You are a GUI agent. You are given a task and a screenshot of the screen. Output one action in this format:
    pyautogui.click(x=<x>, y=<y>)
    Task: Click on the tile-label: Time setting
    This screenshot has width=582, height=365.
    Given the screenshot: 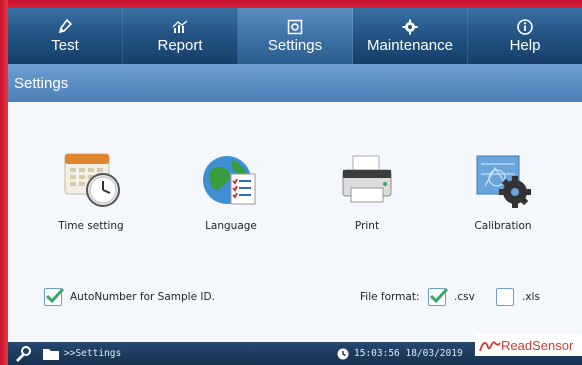 What is the action you would take?
    pyautogui.click(x=91, y=226)
    